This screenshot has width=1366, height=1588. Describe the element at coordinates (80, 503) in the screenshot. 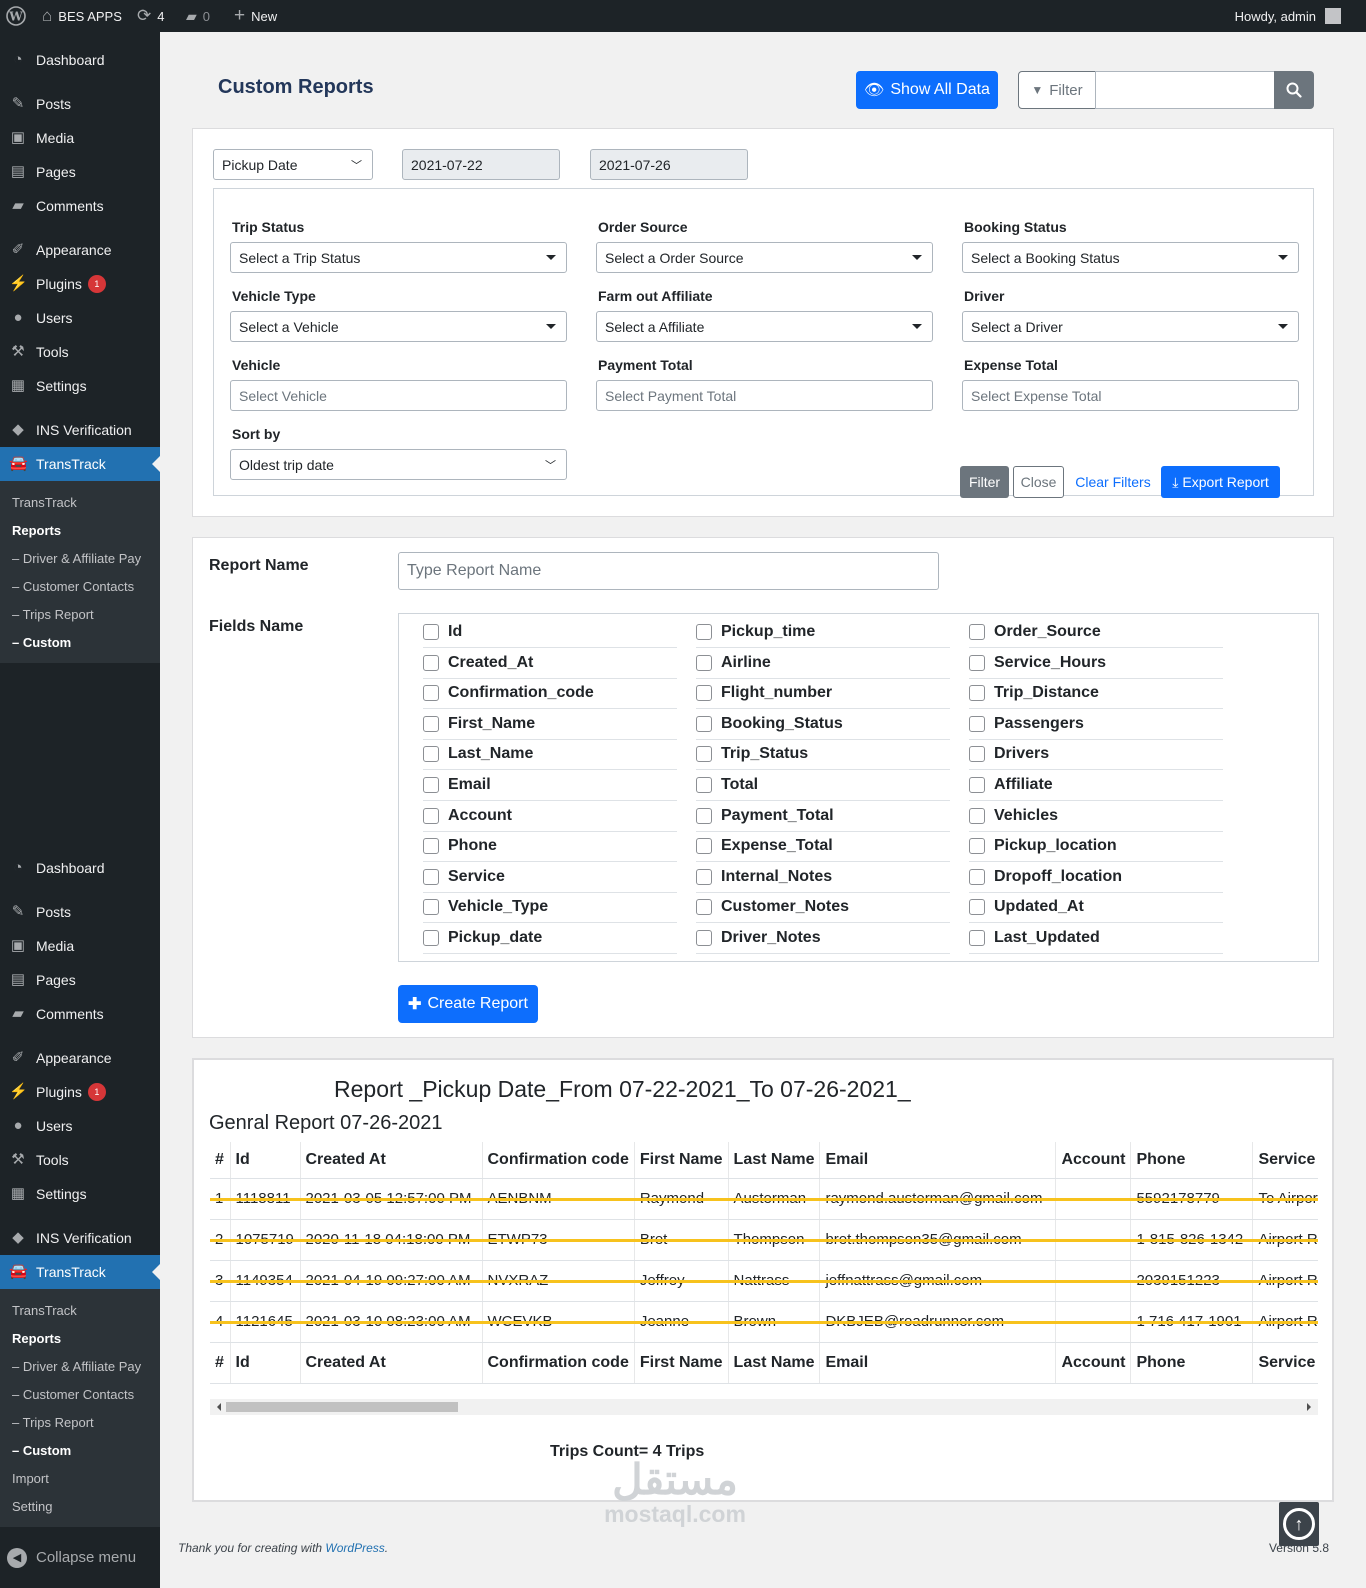

I see `submenu-transtrack: TransTrack` at that location.